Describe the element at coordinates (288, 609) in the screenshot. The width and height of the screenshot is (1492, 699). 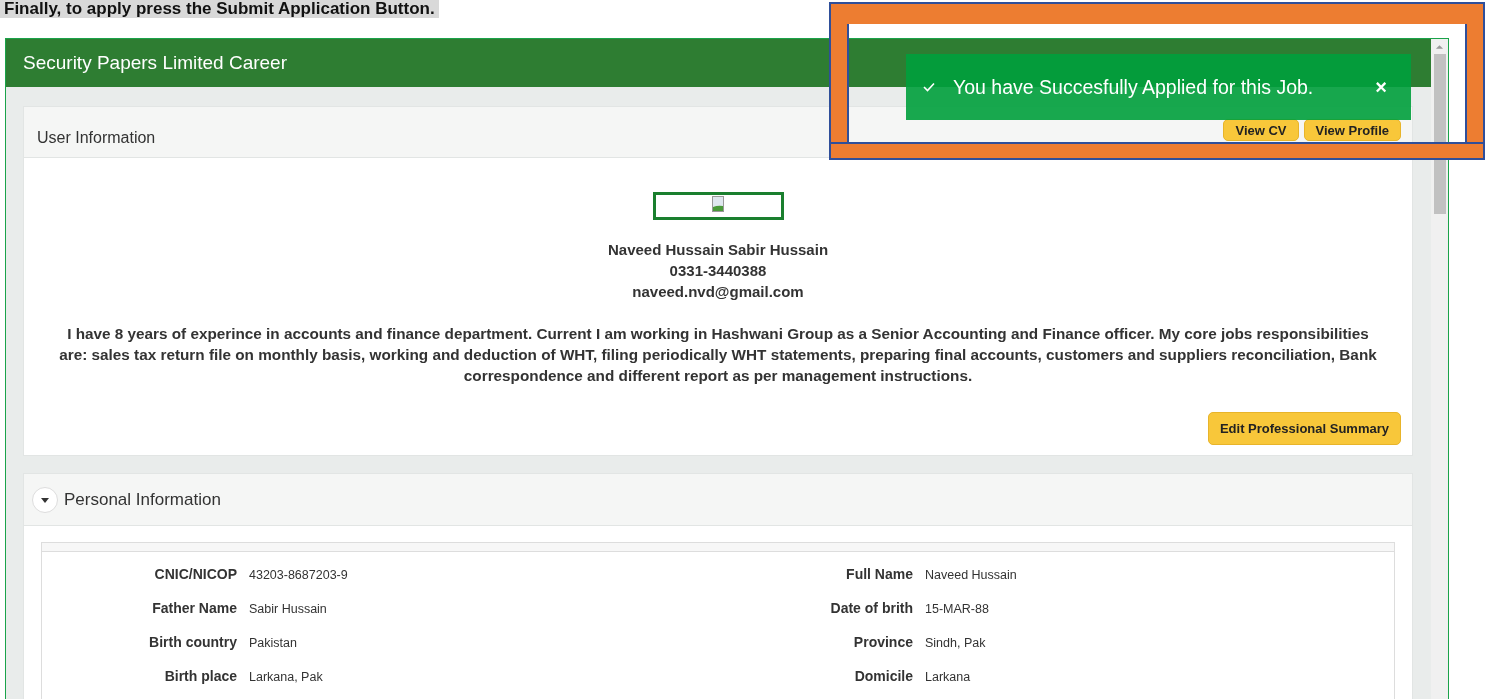
I see `field-value: Sabir Hussain` at that location.